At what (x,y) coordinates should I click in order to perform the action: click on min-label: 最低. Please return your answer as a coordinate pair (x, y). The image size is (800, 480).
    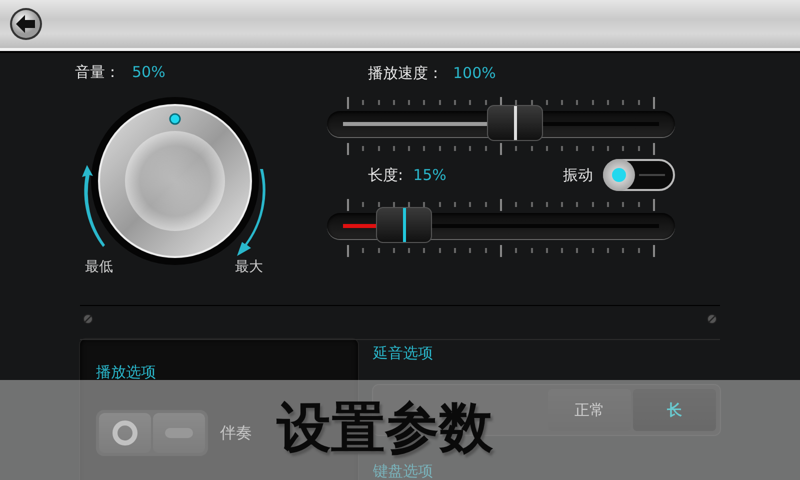
    Looking at the image, I should click on (99, 267).